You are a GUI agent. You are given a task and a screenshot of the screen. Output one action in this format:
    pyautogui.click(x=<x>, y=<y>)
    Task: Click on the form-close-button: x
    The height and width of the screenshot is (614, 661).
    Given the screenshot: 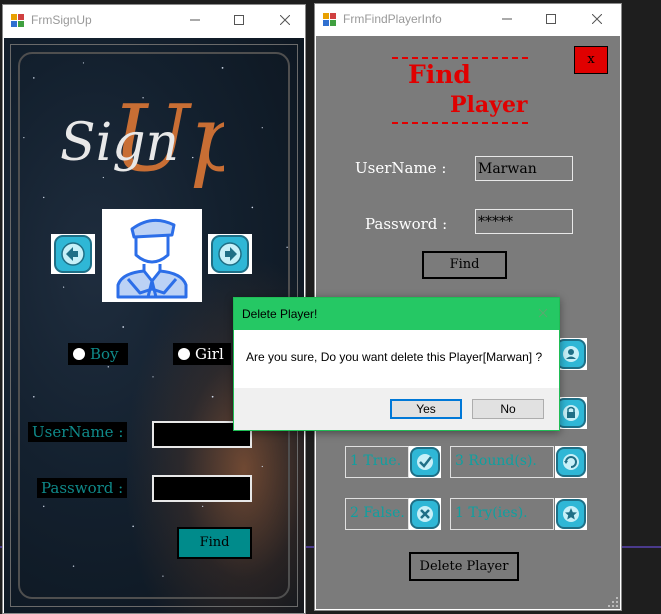 What is the action you would take?
    pyautogui.click(x=591, y=60)
    